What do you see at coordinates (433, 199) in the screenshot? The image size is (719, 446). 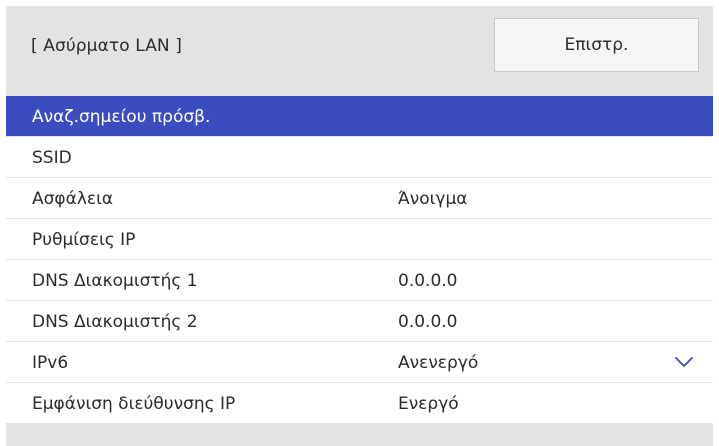 I see `row-value: Άνοιγμα` at bounding box center [433, 199].